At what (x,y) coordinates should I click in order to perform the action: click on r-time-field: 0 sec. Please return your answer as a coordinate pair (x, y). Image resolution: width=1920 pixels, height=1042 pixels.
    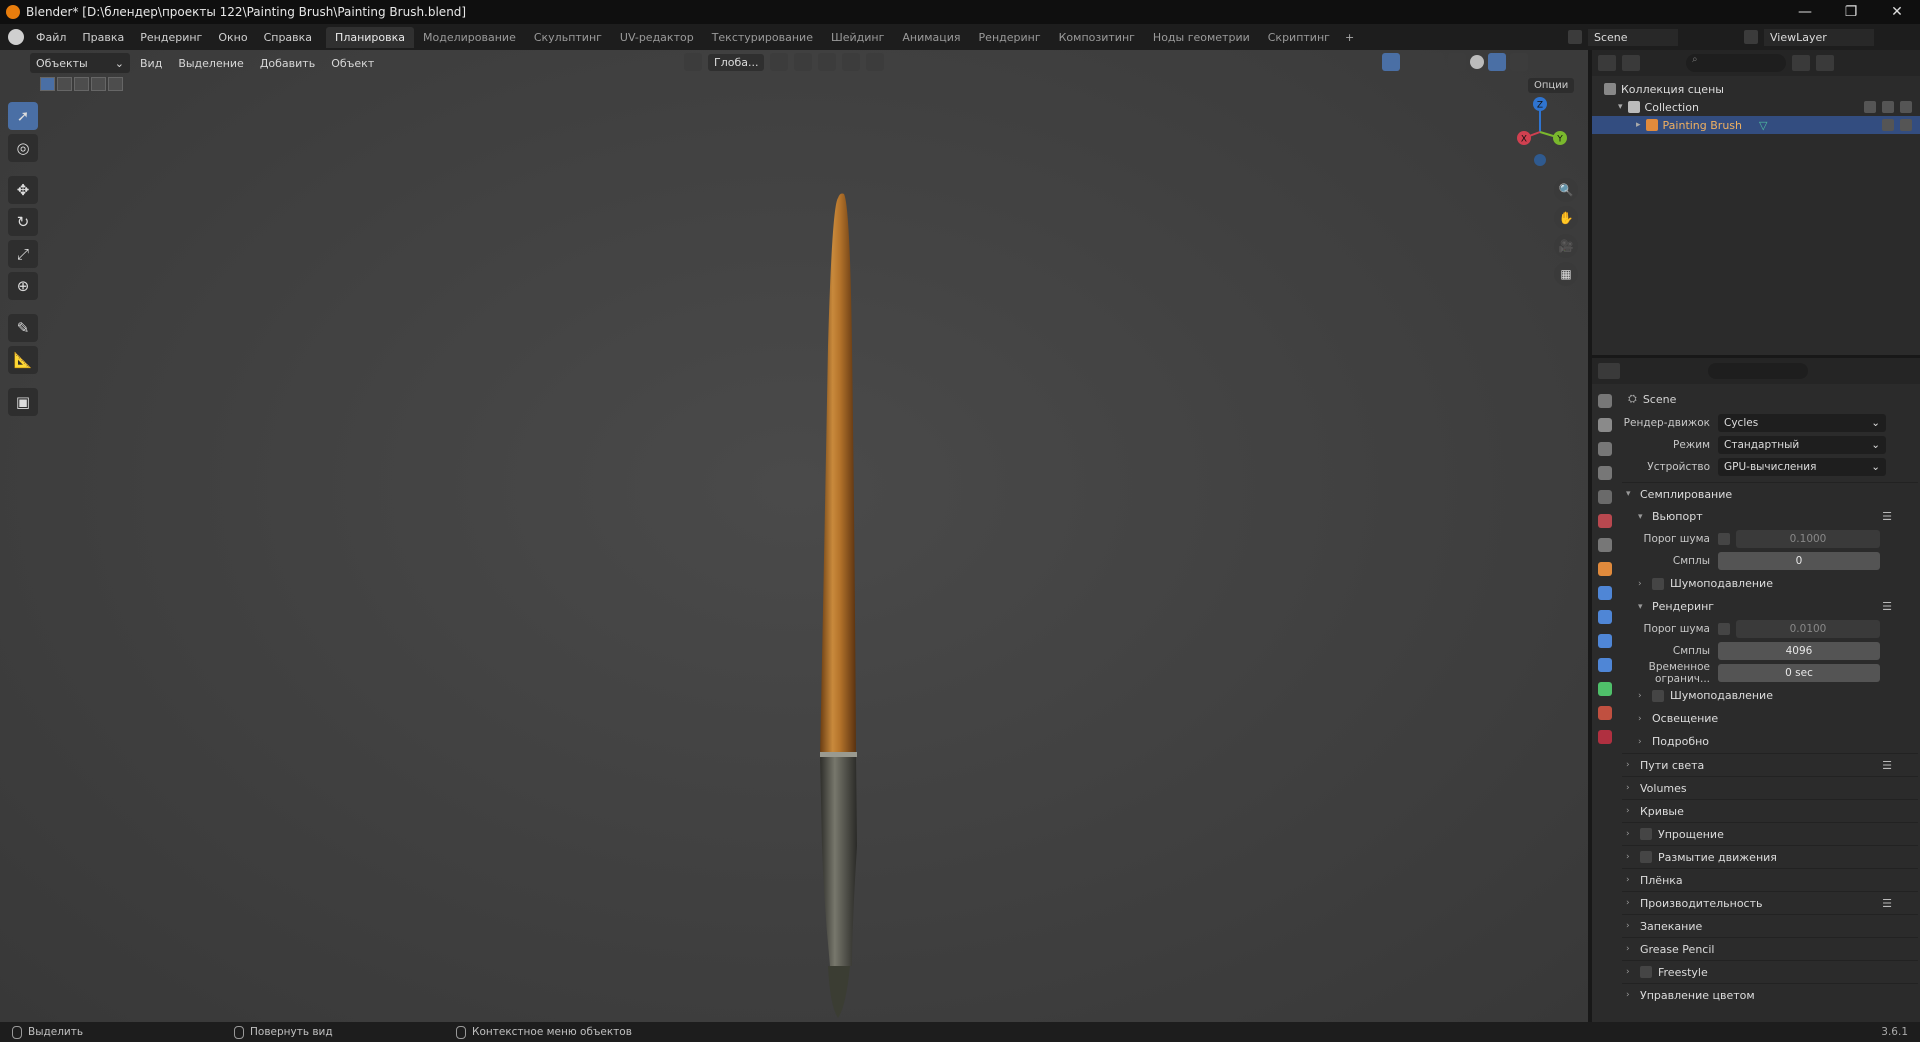
    Looking at the image, I should click on (1799, 673).